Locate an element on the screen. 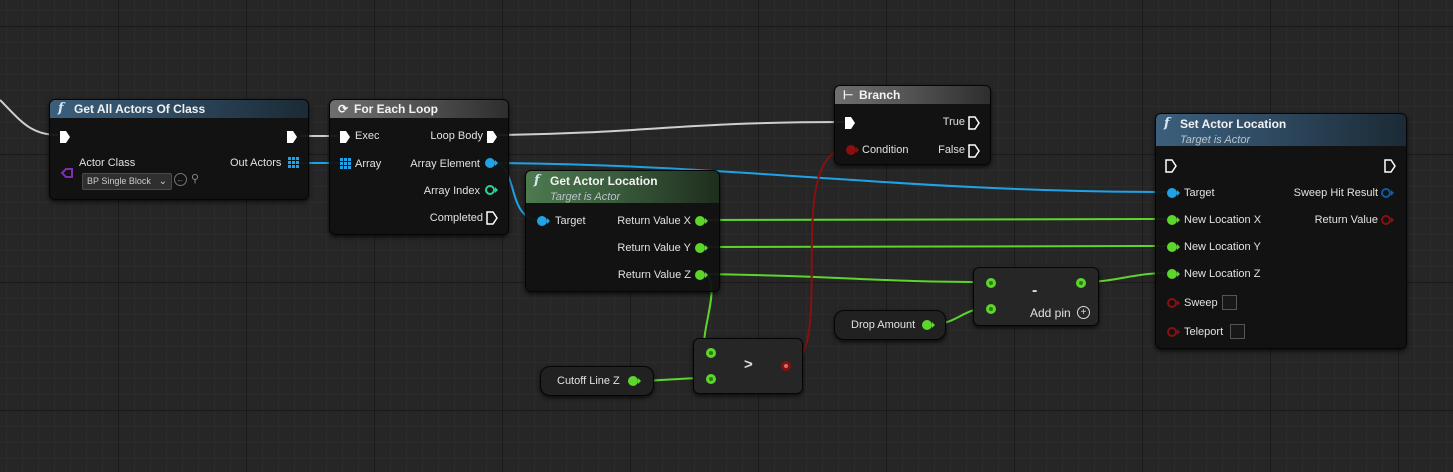 The width and height of the screenshot is (1453, 472). exec-label: Exec is located at coordinates (367, 136).